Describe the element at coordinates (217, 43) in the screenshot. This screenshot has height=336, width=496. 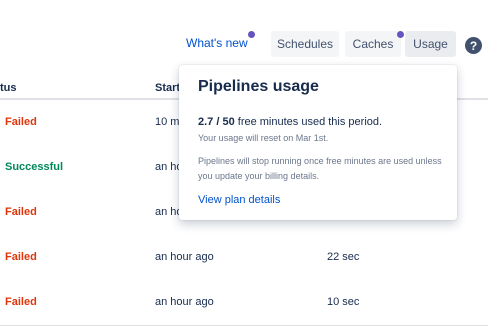
I see `whats-new-link: What's new` at that location.